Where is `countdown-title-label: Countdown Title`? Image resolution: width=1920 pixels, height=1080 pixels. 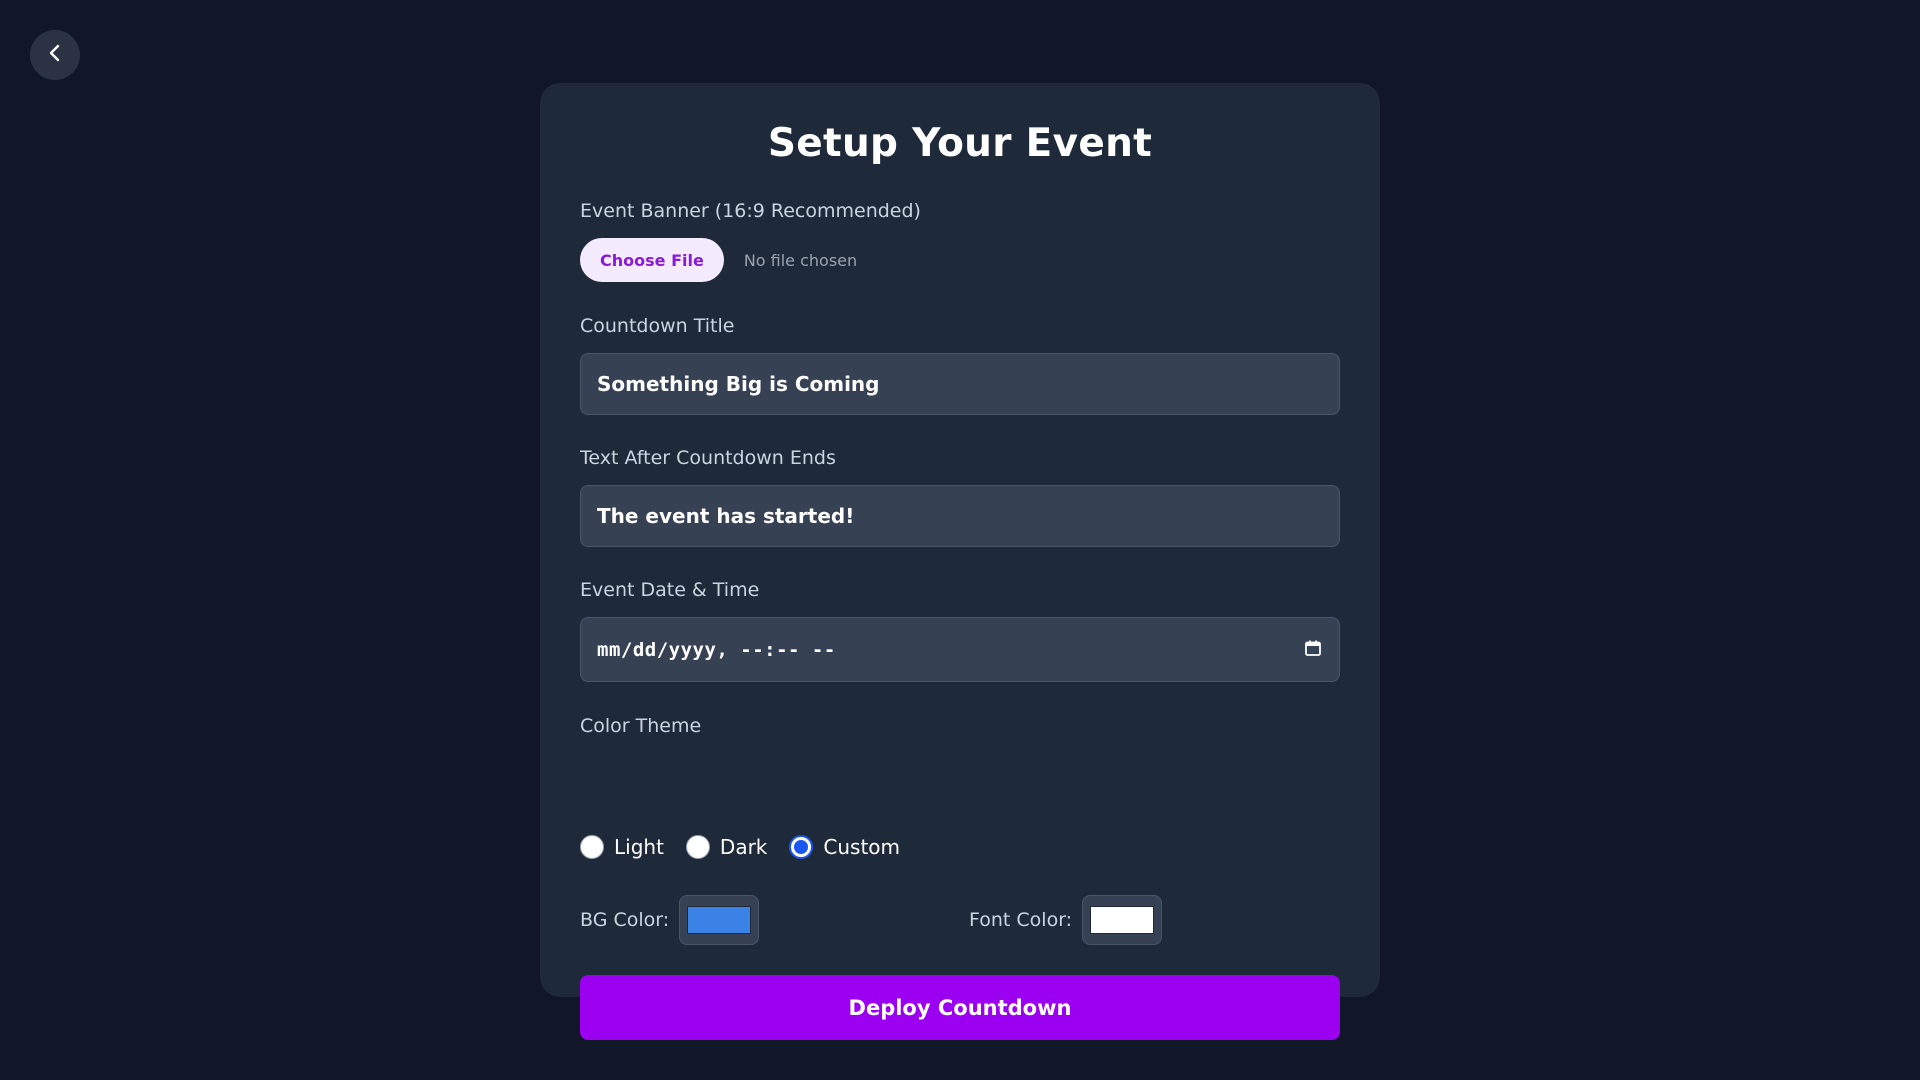
countdown-title-label: Countdown Title is located at coordinates (657, 326).